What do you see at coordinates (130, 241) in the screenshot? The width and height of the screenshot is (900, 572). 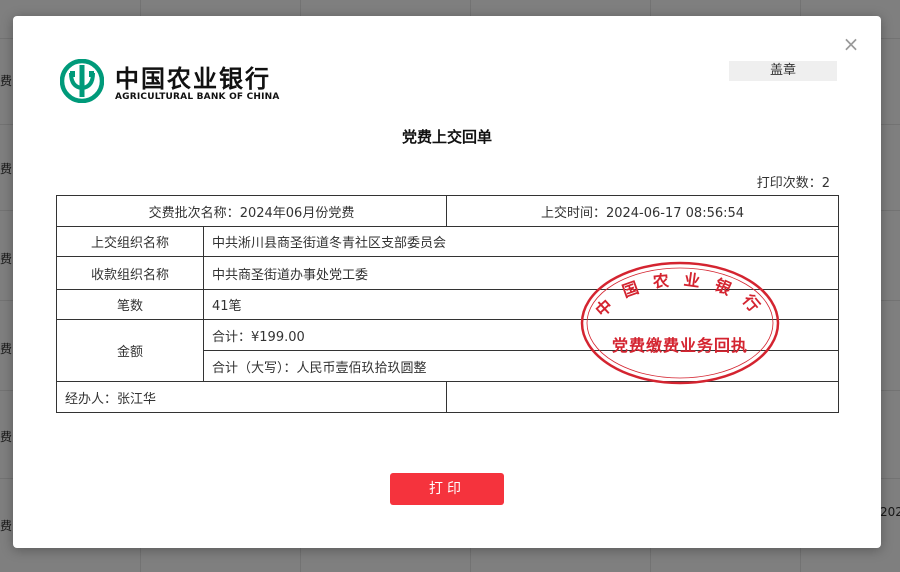 I see `submit-org-label: 上交组织名称` at bounding box center [130, 241].